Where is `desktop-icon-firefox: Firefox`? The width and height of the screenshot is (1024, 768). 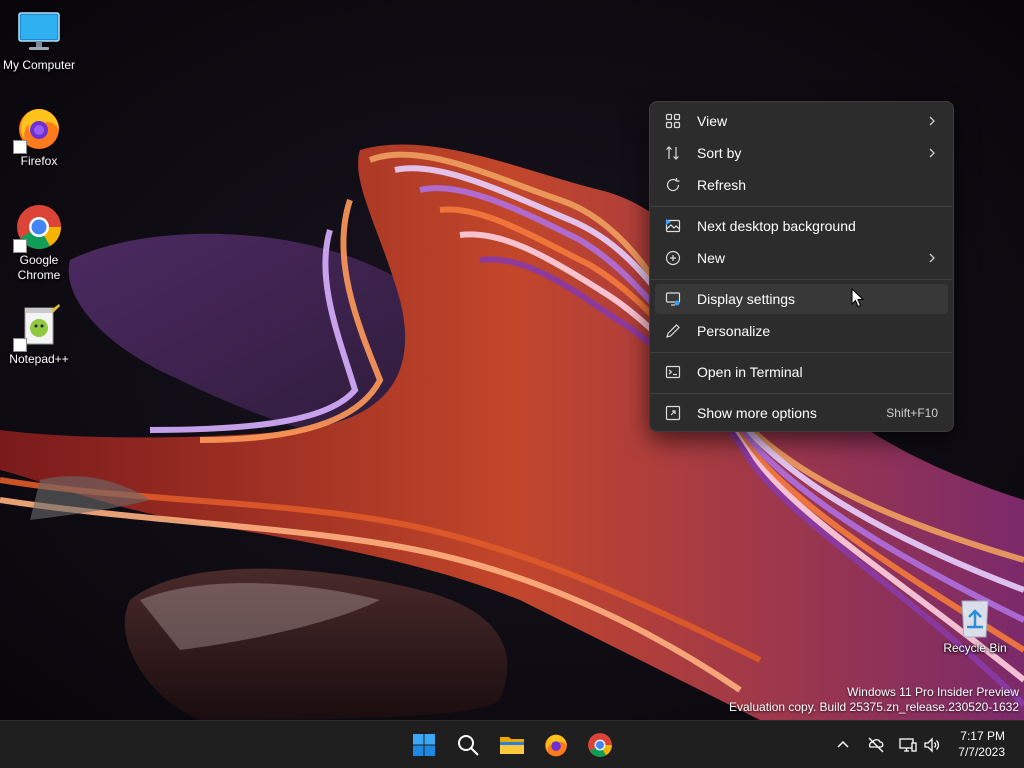 desktop-icon-firefox: Firefox is located at coordinates (39, 136).